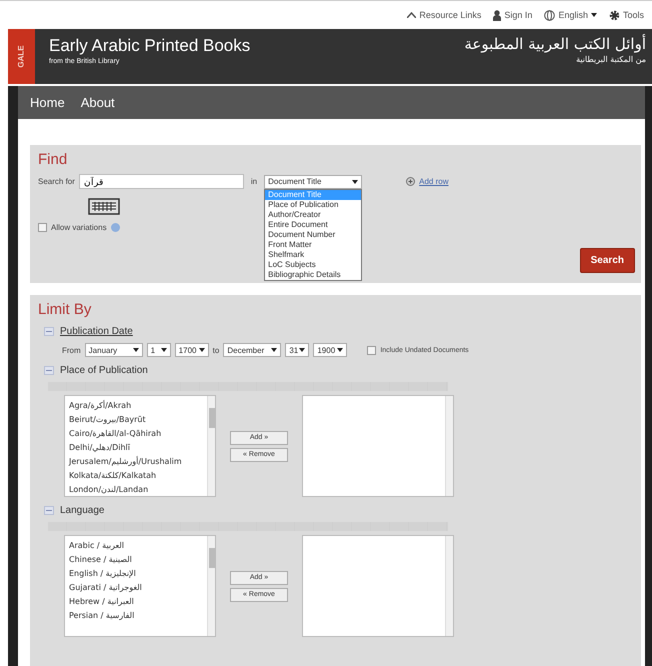 Image resolution: width=652 pixels, height=666 pixels. I want to click on dropdown-option: Place of Publication, so click(313, 205).